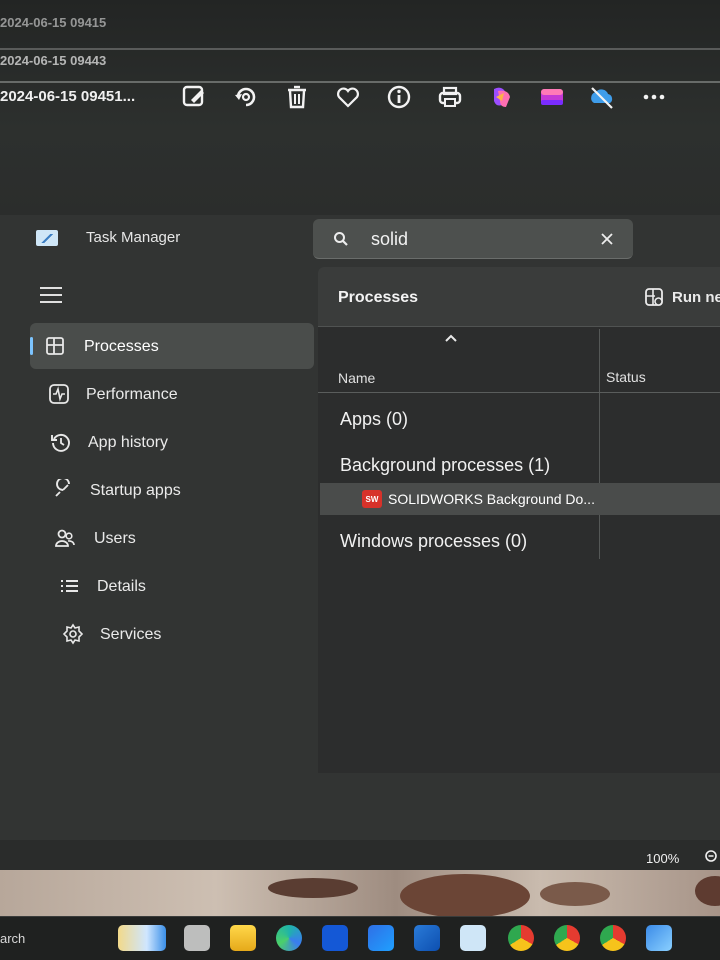 The width and height of the screenshot is (720, 960). What do you see at coordinates (121, 346) in the screenshot?
I see `sidebar-item-label: Processes` at bounding box center [121, 346].